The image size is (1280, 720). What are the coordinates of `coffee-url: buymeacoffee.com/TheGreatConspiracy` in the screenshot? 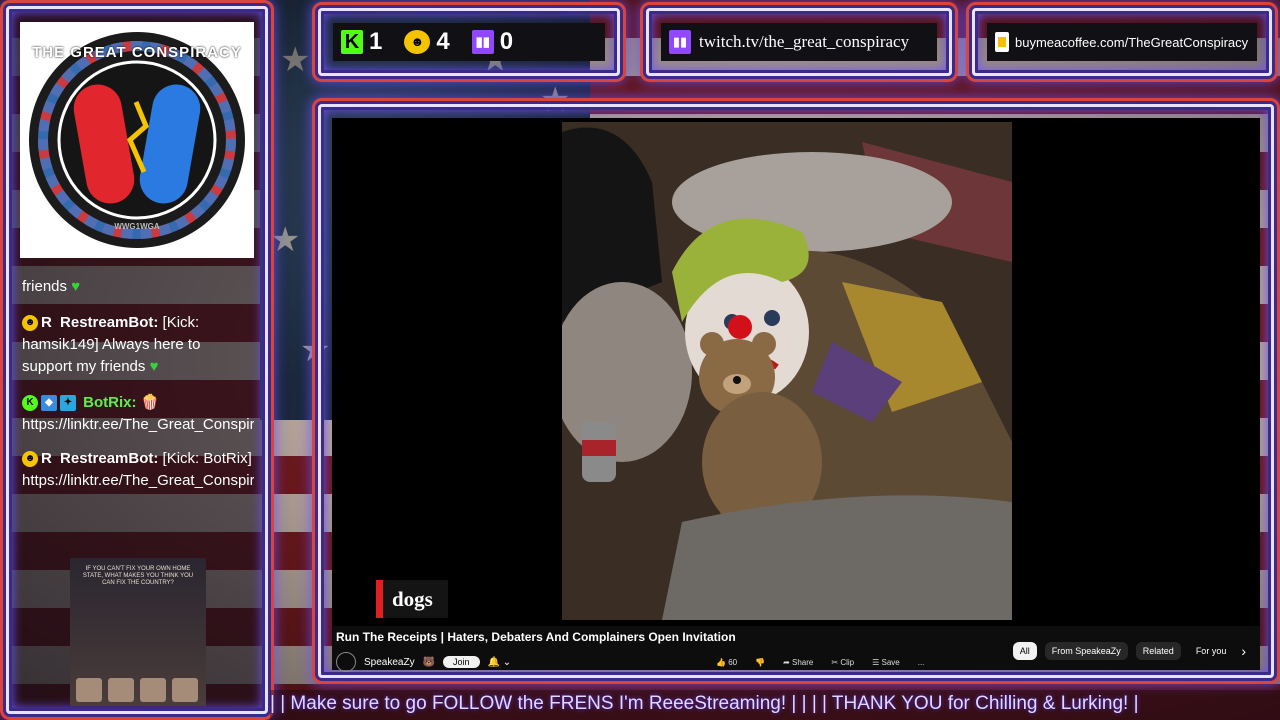 It's located at (1132, 42).